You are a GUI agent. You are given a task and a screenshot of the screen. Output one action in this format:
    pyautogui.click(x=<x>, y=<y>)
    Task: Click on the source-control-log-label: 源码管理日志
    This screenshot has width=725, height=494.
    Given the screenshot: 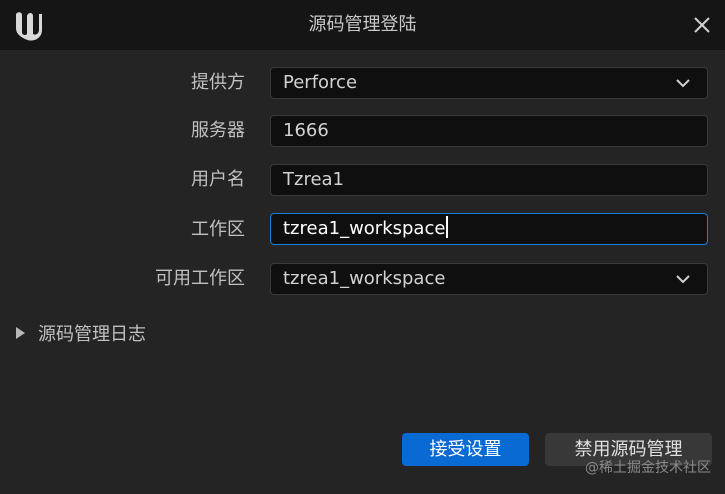 What is the action you would take?
    pyautogui.click(x=92, y=334)
    